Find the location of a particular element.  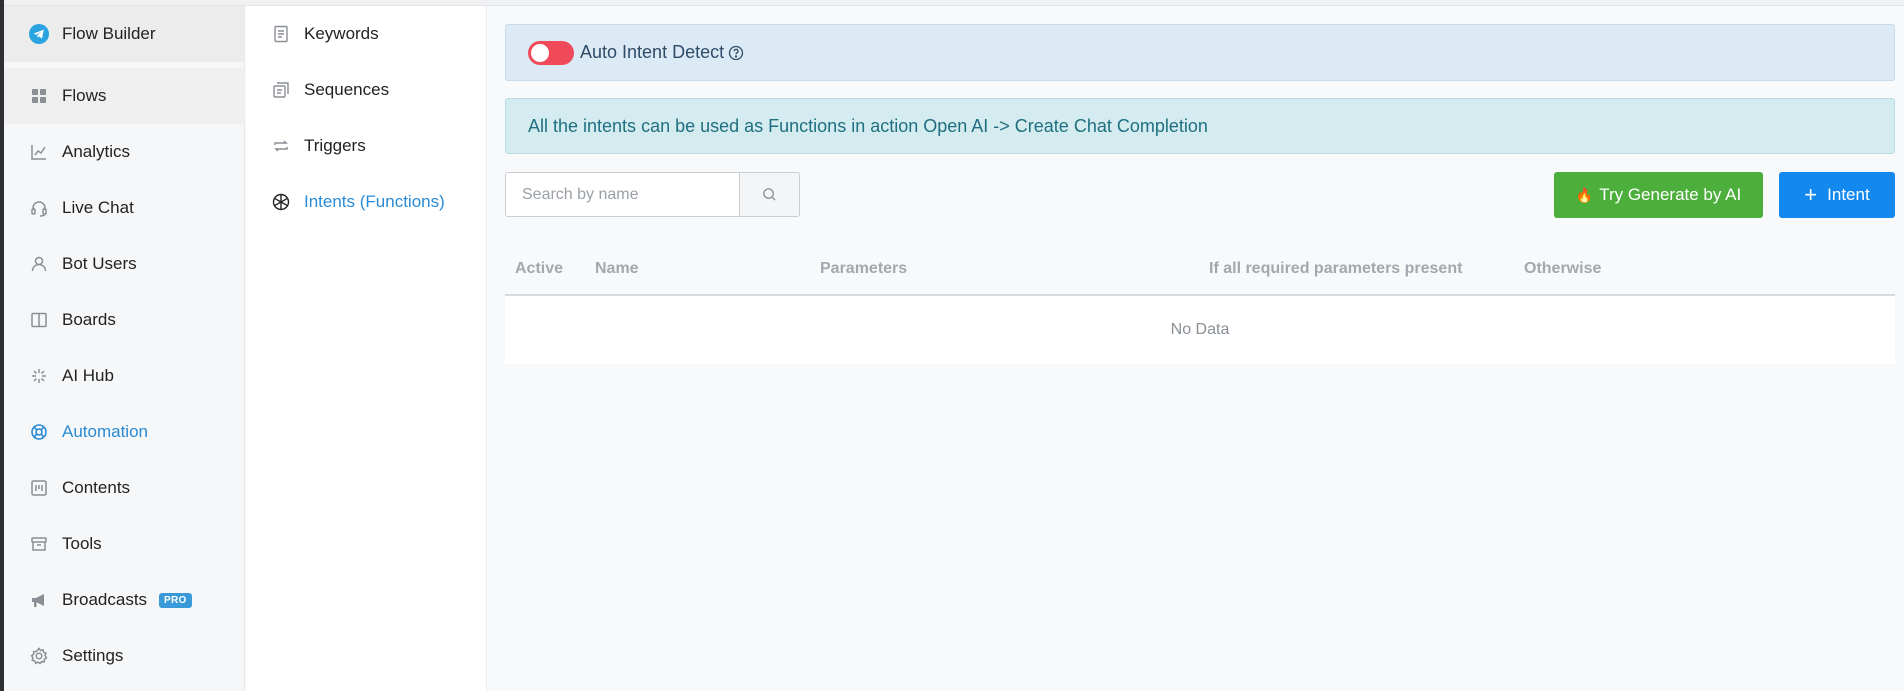

sidebar-item-ai-hub: AI Hub is located at coordinates (124, 376).